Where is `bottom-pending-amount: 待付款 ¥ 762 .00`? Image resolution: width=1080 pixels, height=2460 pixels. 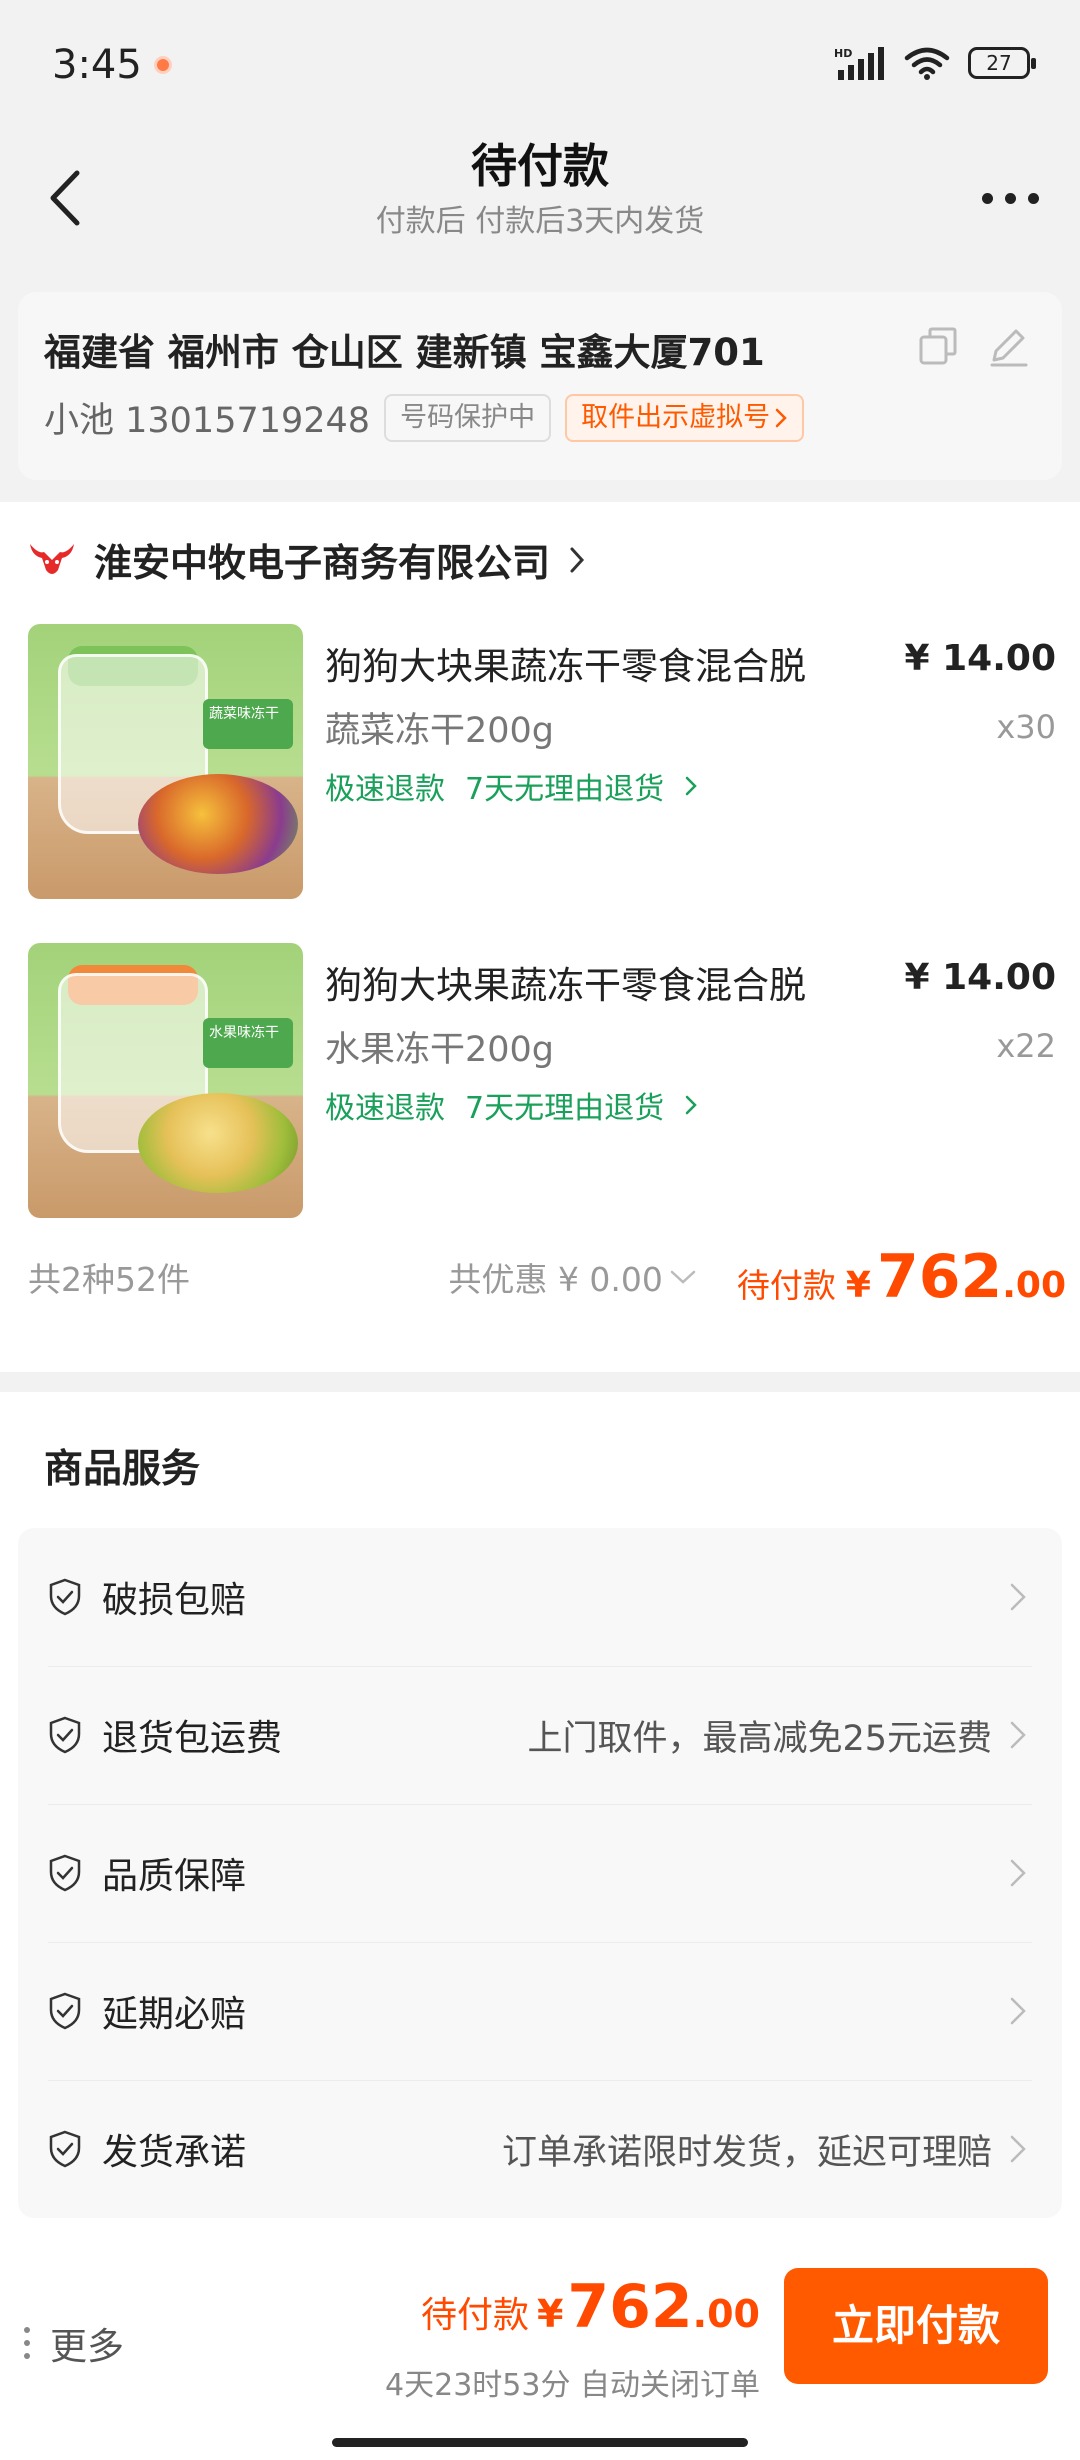
bottom-pending-amount: 待付款 ¥ 762 .00 is located at coordinates (590, 2307).